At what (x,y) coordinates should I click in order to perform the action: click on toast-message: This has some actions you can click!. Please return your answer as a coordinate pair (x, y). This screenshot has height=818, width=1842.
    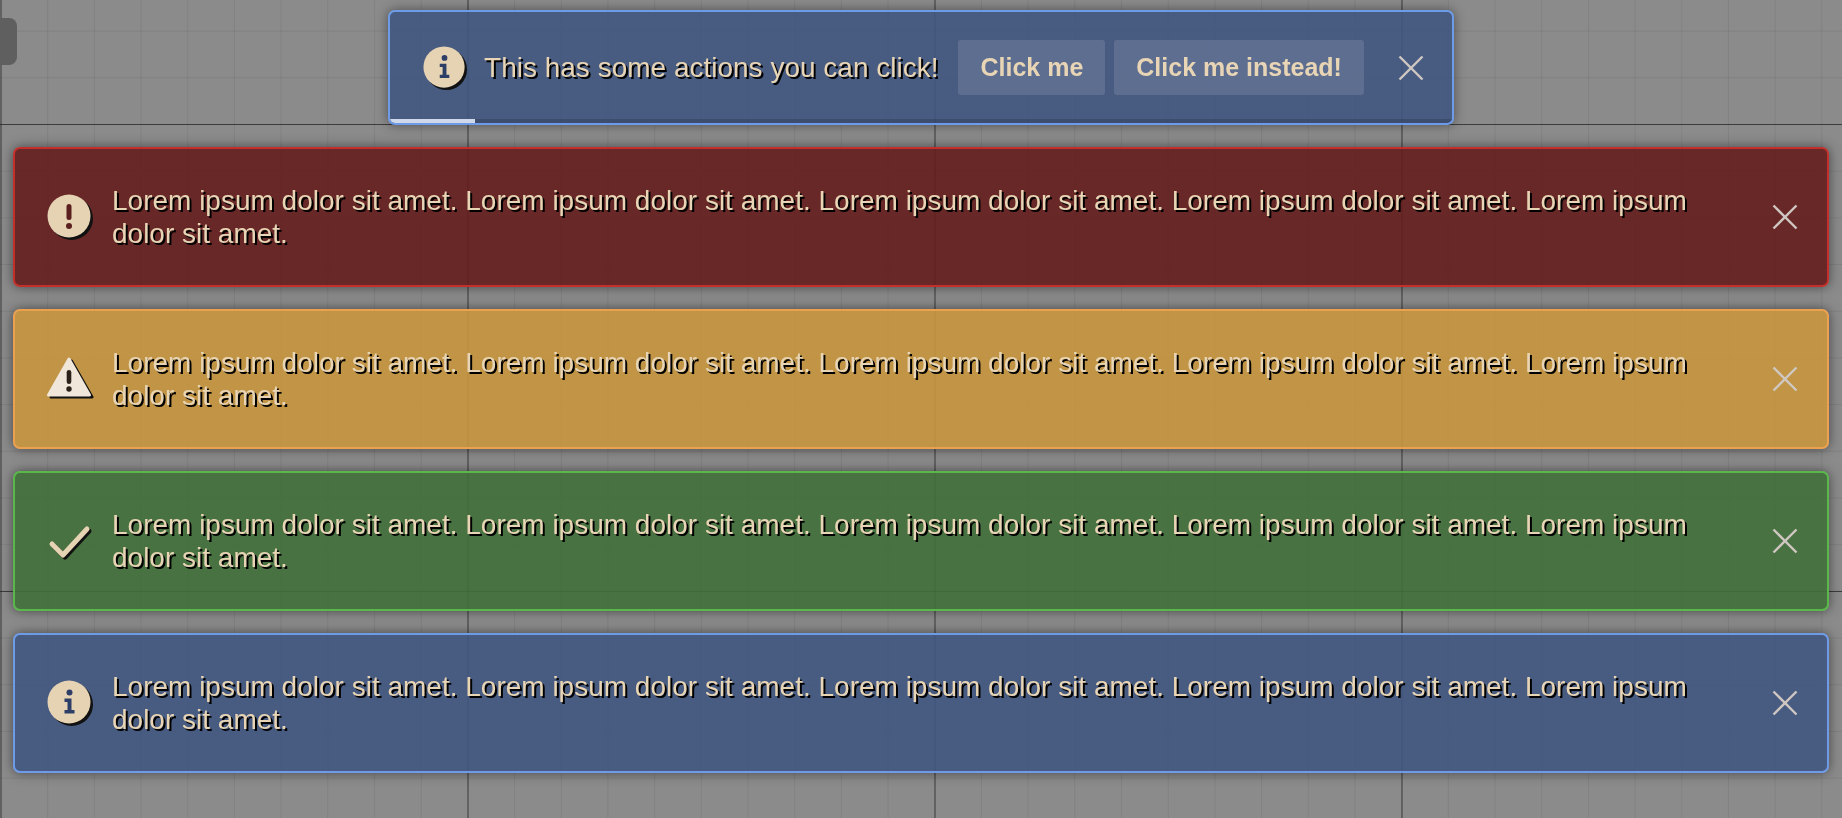
    Looking at the image, I should click on (711, 67).